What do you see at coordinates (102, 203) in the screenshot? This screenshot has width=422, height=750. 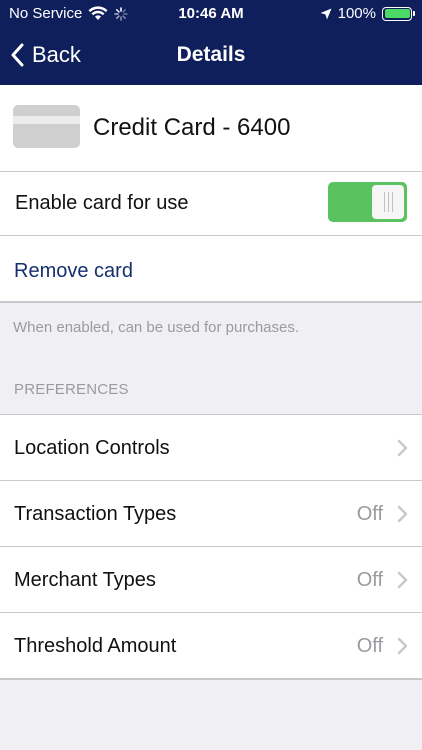 I see `enable-card-label: Enable card for use` at bounding box center [102, 203].